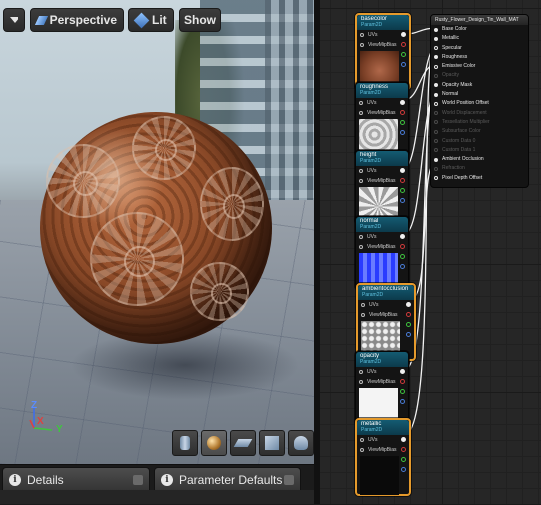  What do you see at coordinates (479, 168) in the screenshot?
I see `material-input-refraction: Refraction` at bounding box center [479, 168].